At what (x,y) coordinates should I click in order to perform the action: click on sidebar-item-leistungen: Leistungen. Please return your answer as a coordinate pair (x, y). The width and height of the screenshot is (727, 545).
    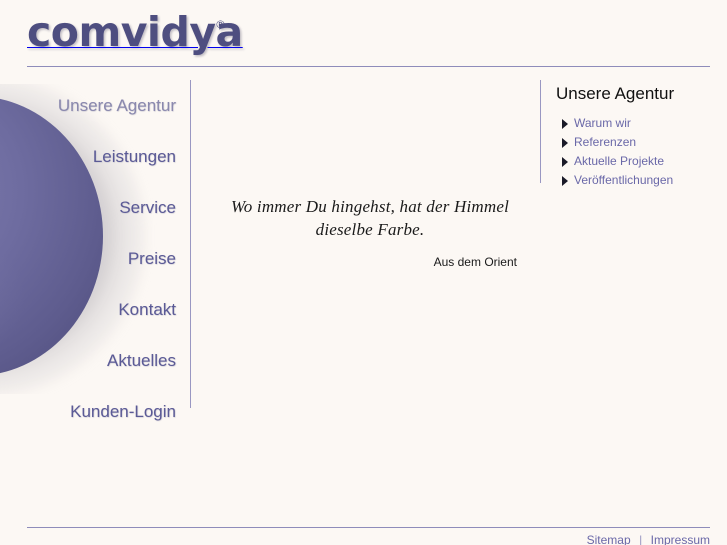
    Looking at the image, I should click on (88, 156).